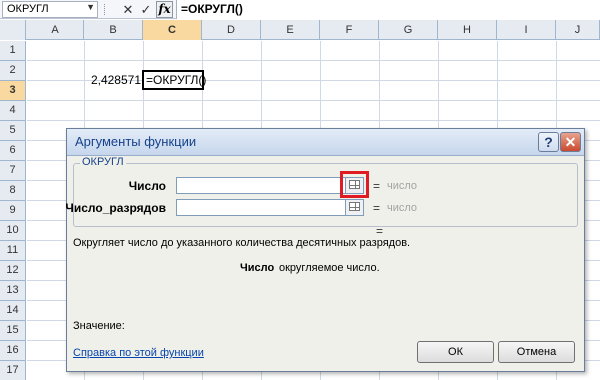  What do you see at coordinates (13, 30) in the screenshot?
I see `select-all-corner` at bounding box center [13, 30].